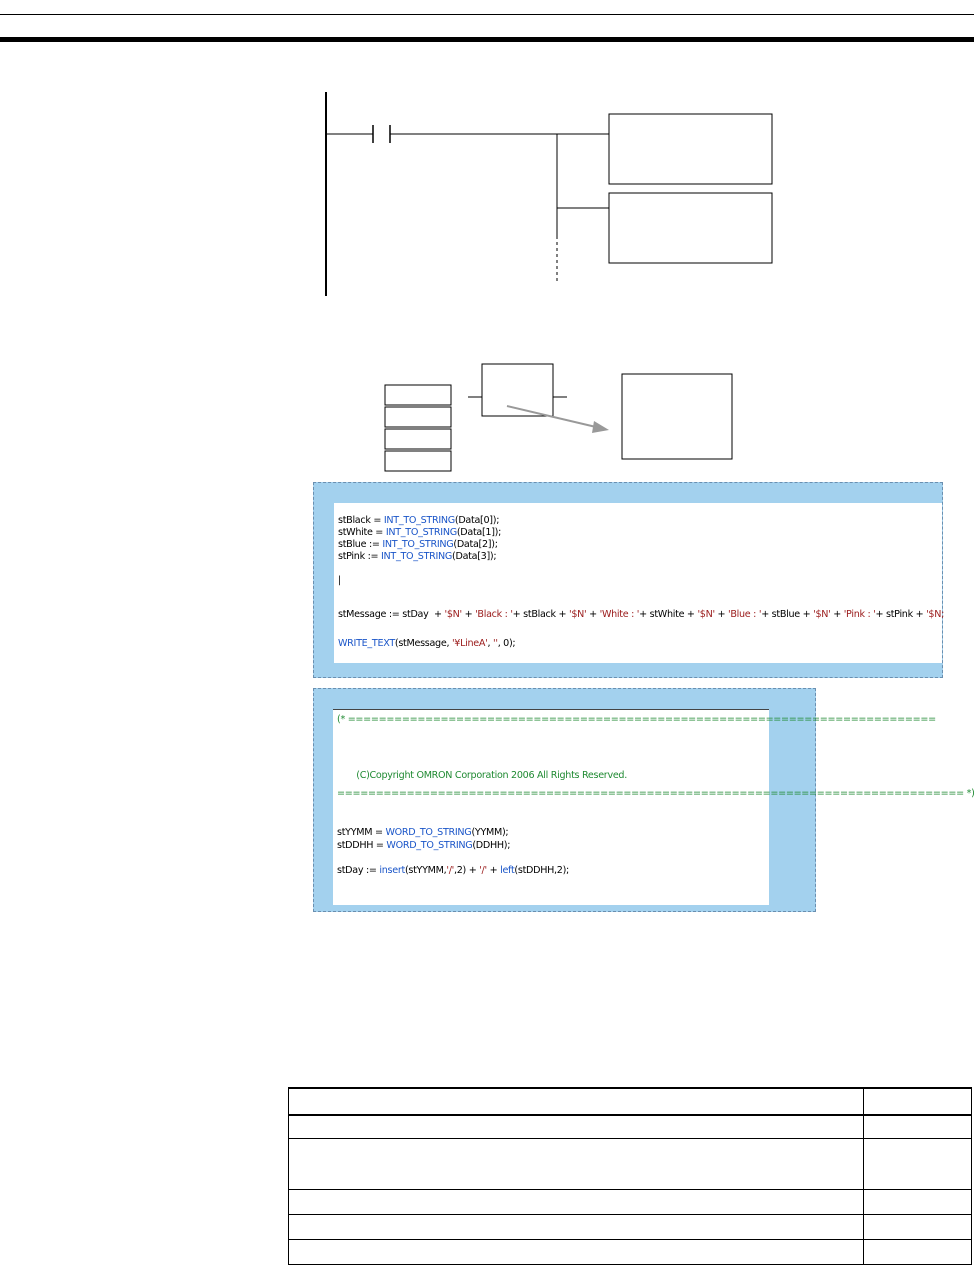 The width and height of the screenshot is (974, 1271). What do you see at coordinates (787, 614) in the screenshot?
I see `code-token: + stBlue +` at bounding box center [787, 614].